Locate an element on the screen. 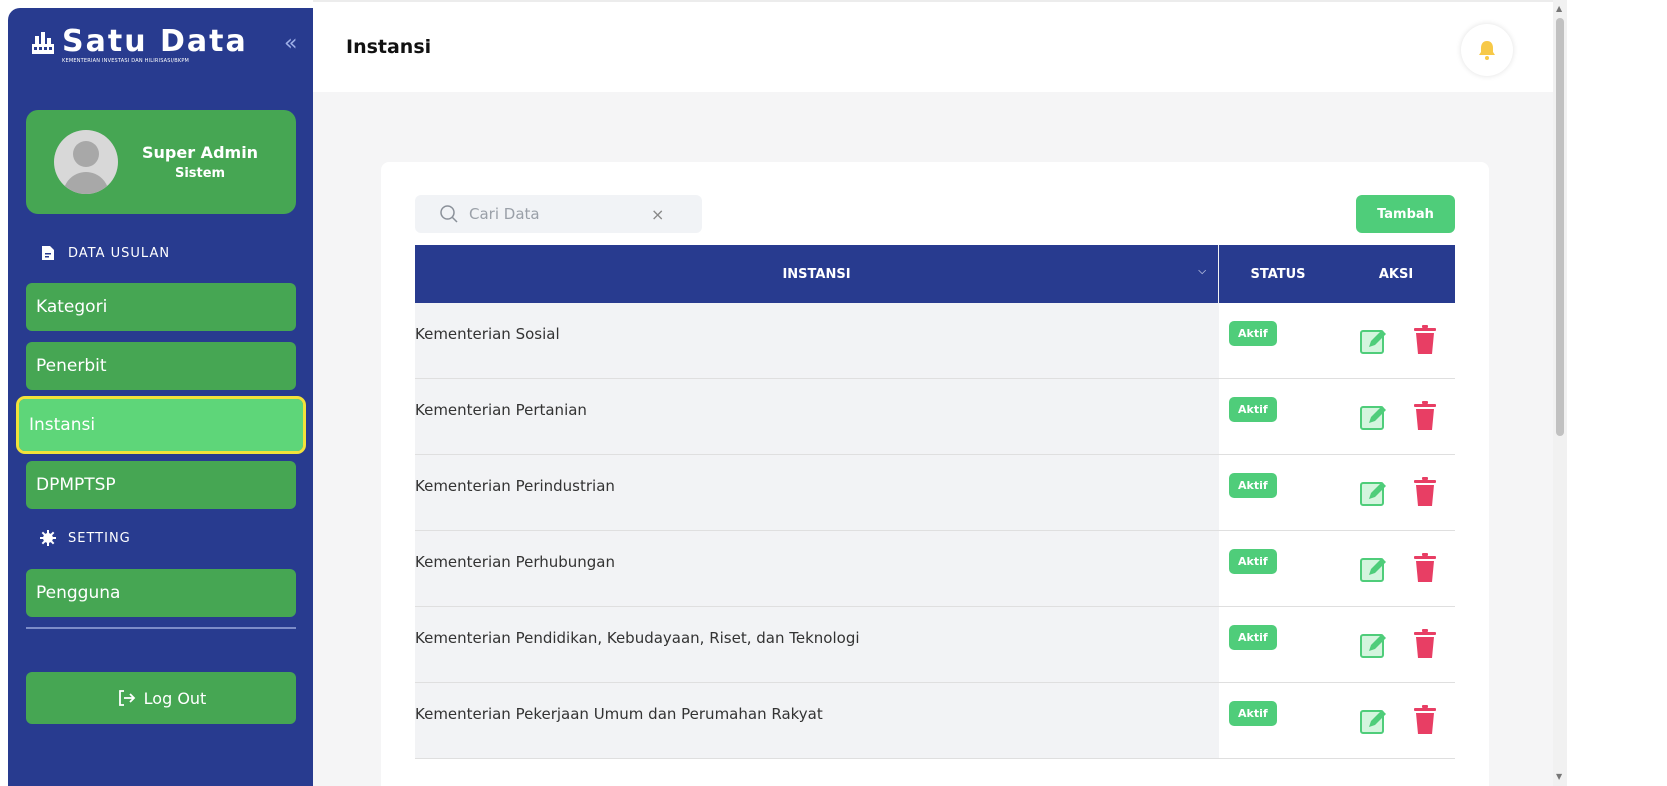 This screenshot has height=786, width=1667. notification-button is located at coordinates (1487, 50).